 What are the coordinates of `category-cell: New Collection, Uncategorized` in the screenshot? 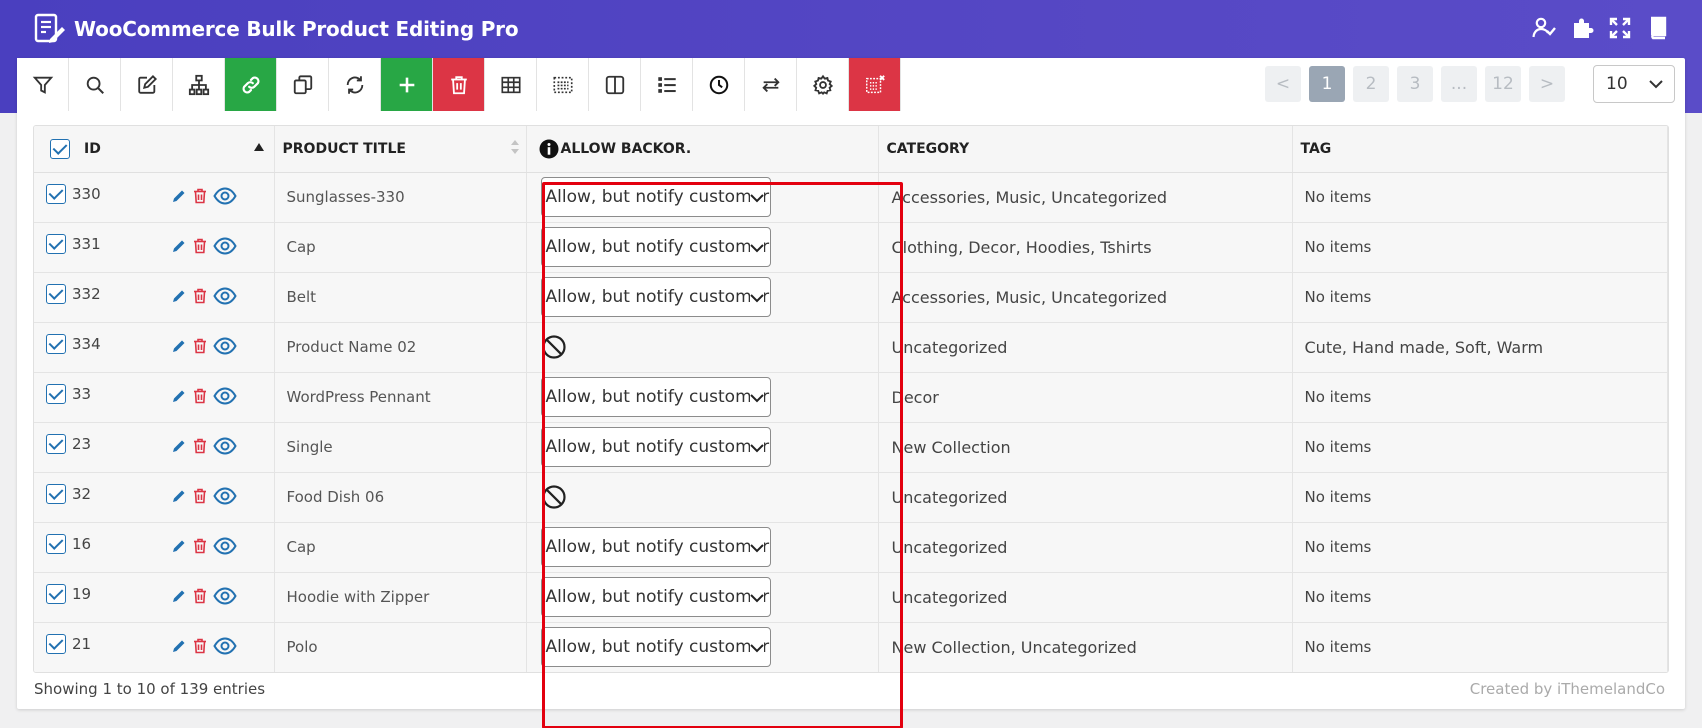 It's located at (1085, 647).